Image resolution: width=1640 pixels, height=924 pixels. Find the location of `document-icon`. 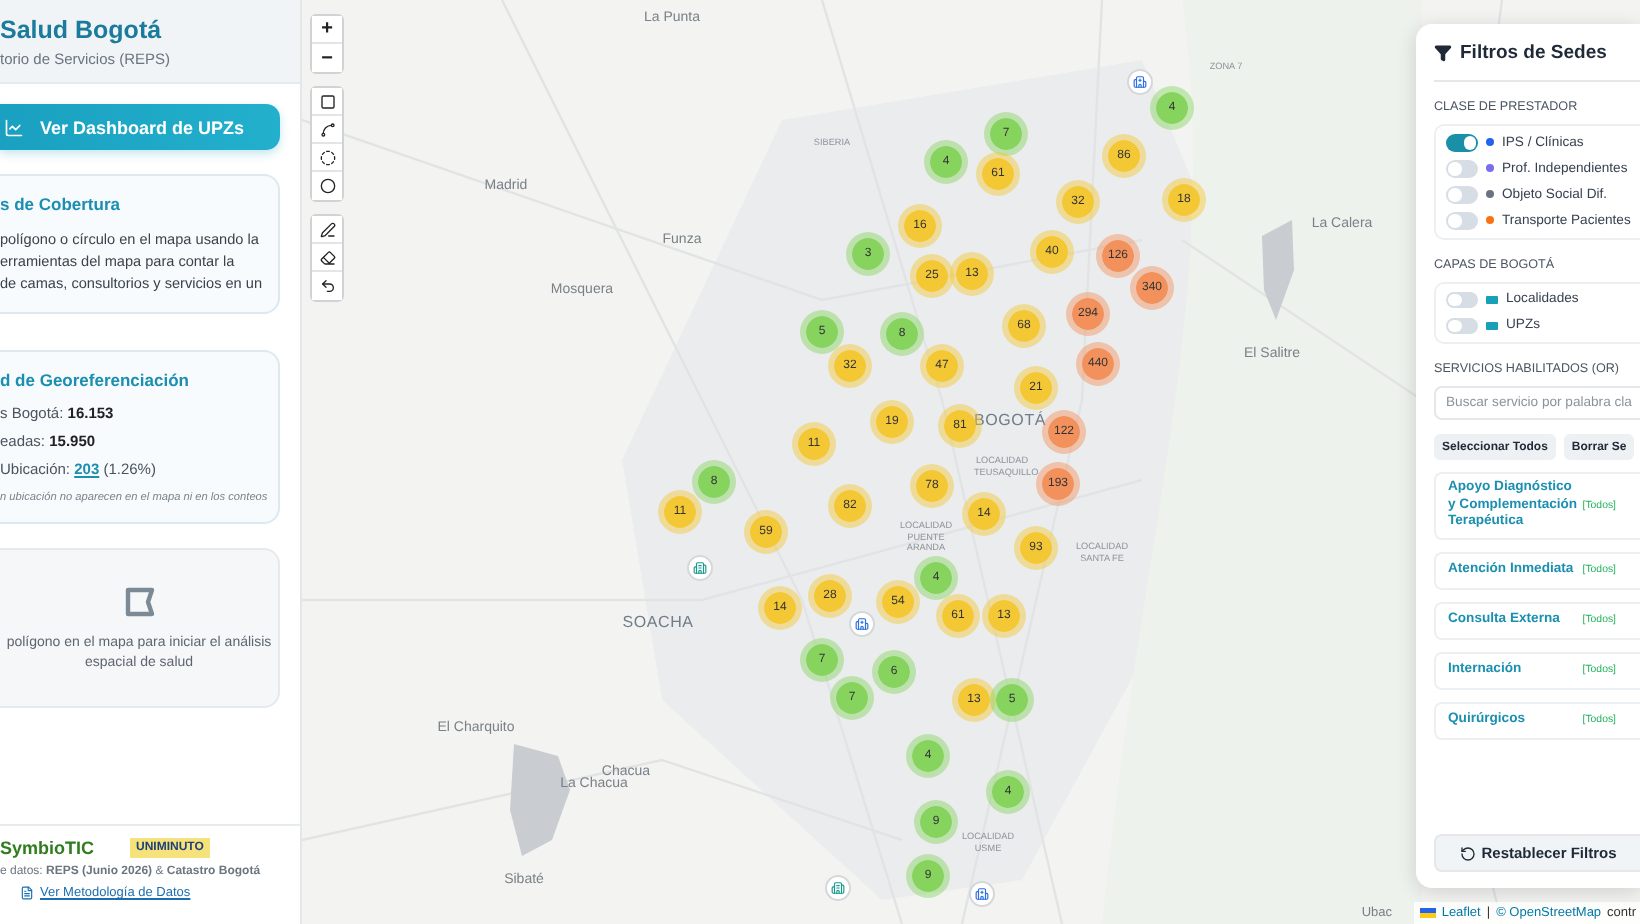

document-icon is located at coordinates (27, 893).